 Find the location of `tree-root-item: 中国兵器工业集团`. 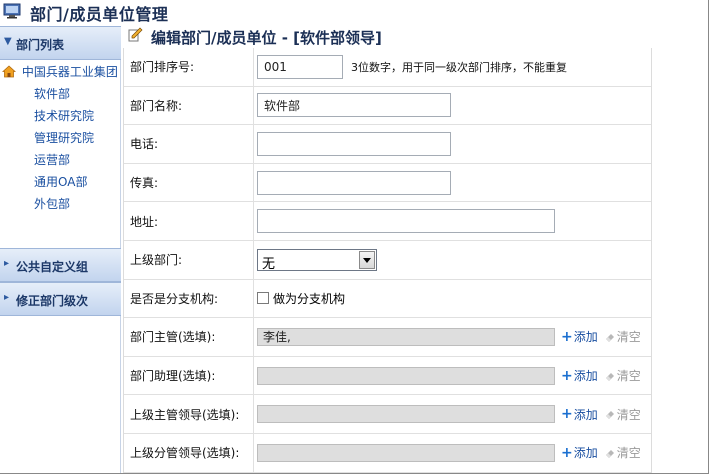

tree-root-item: 中国兵器工业集团 is located at coordinates (60, 71).